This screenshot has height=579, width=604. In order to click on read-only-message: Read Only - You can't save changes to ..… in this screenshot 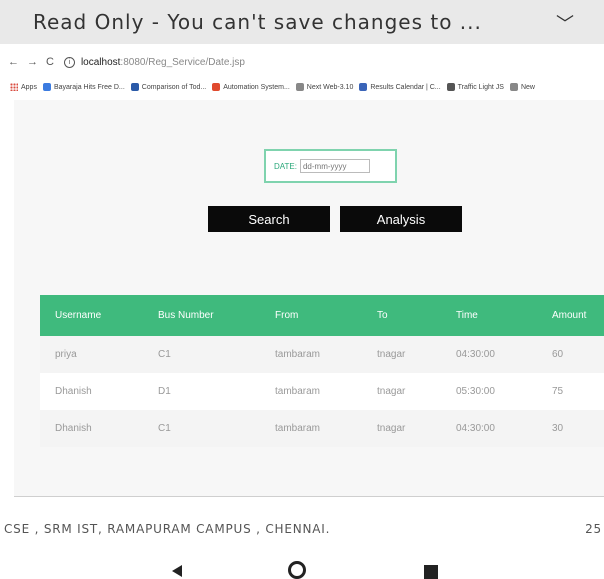, I will do `click(257, 22)`.